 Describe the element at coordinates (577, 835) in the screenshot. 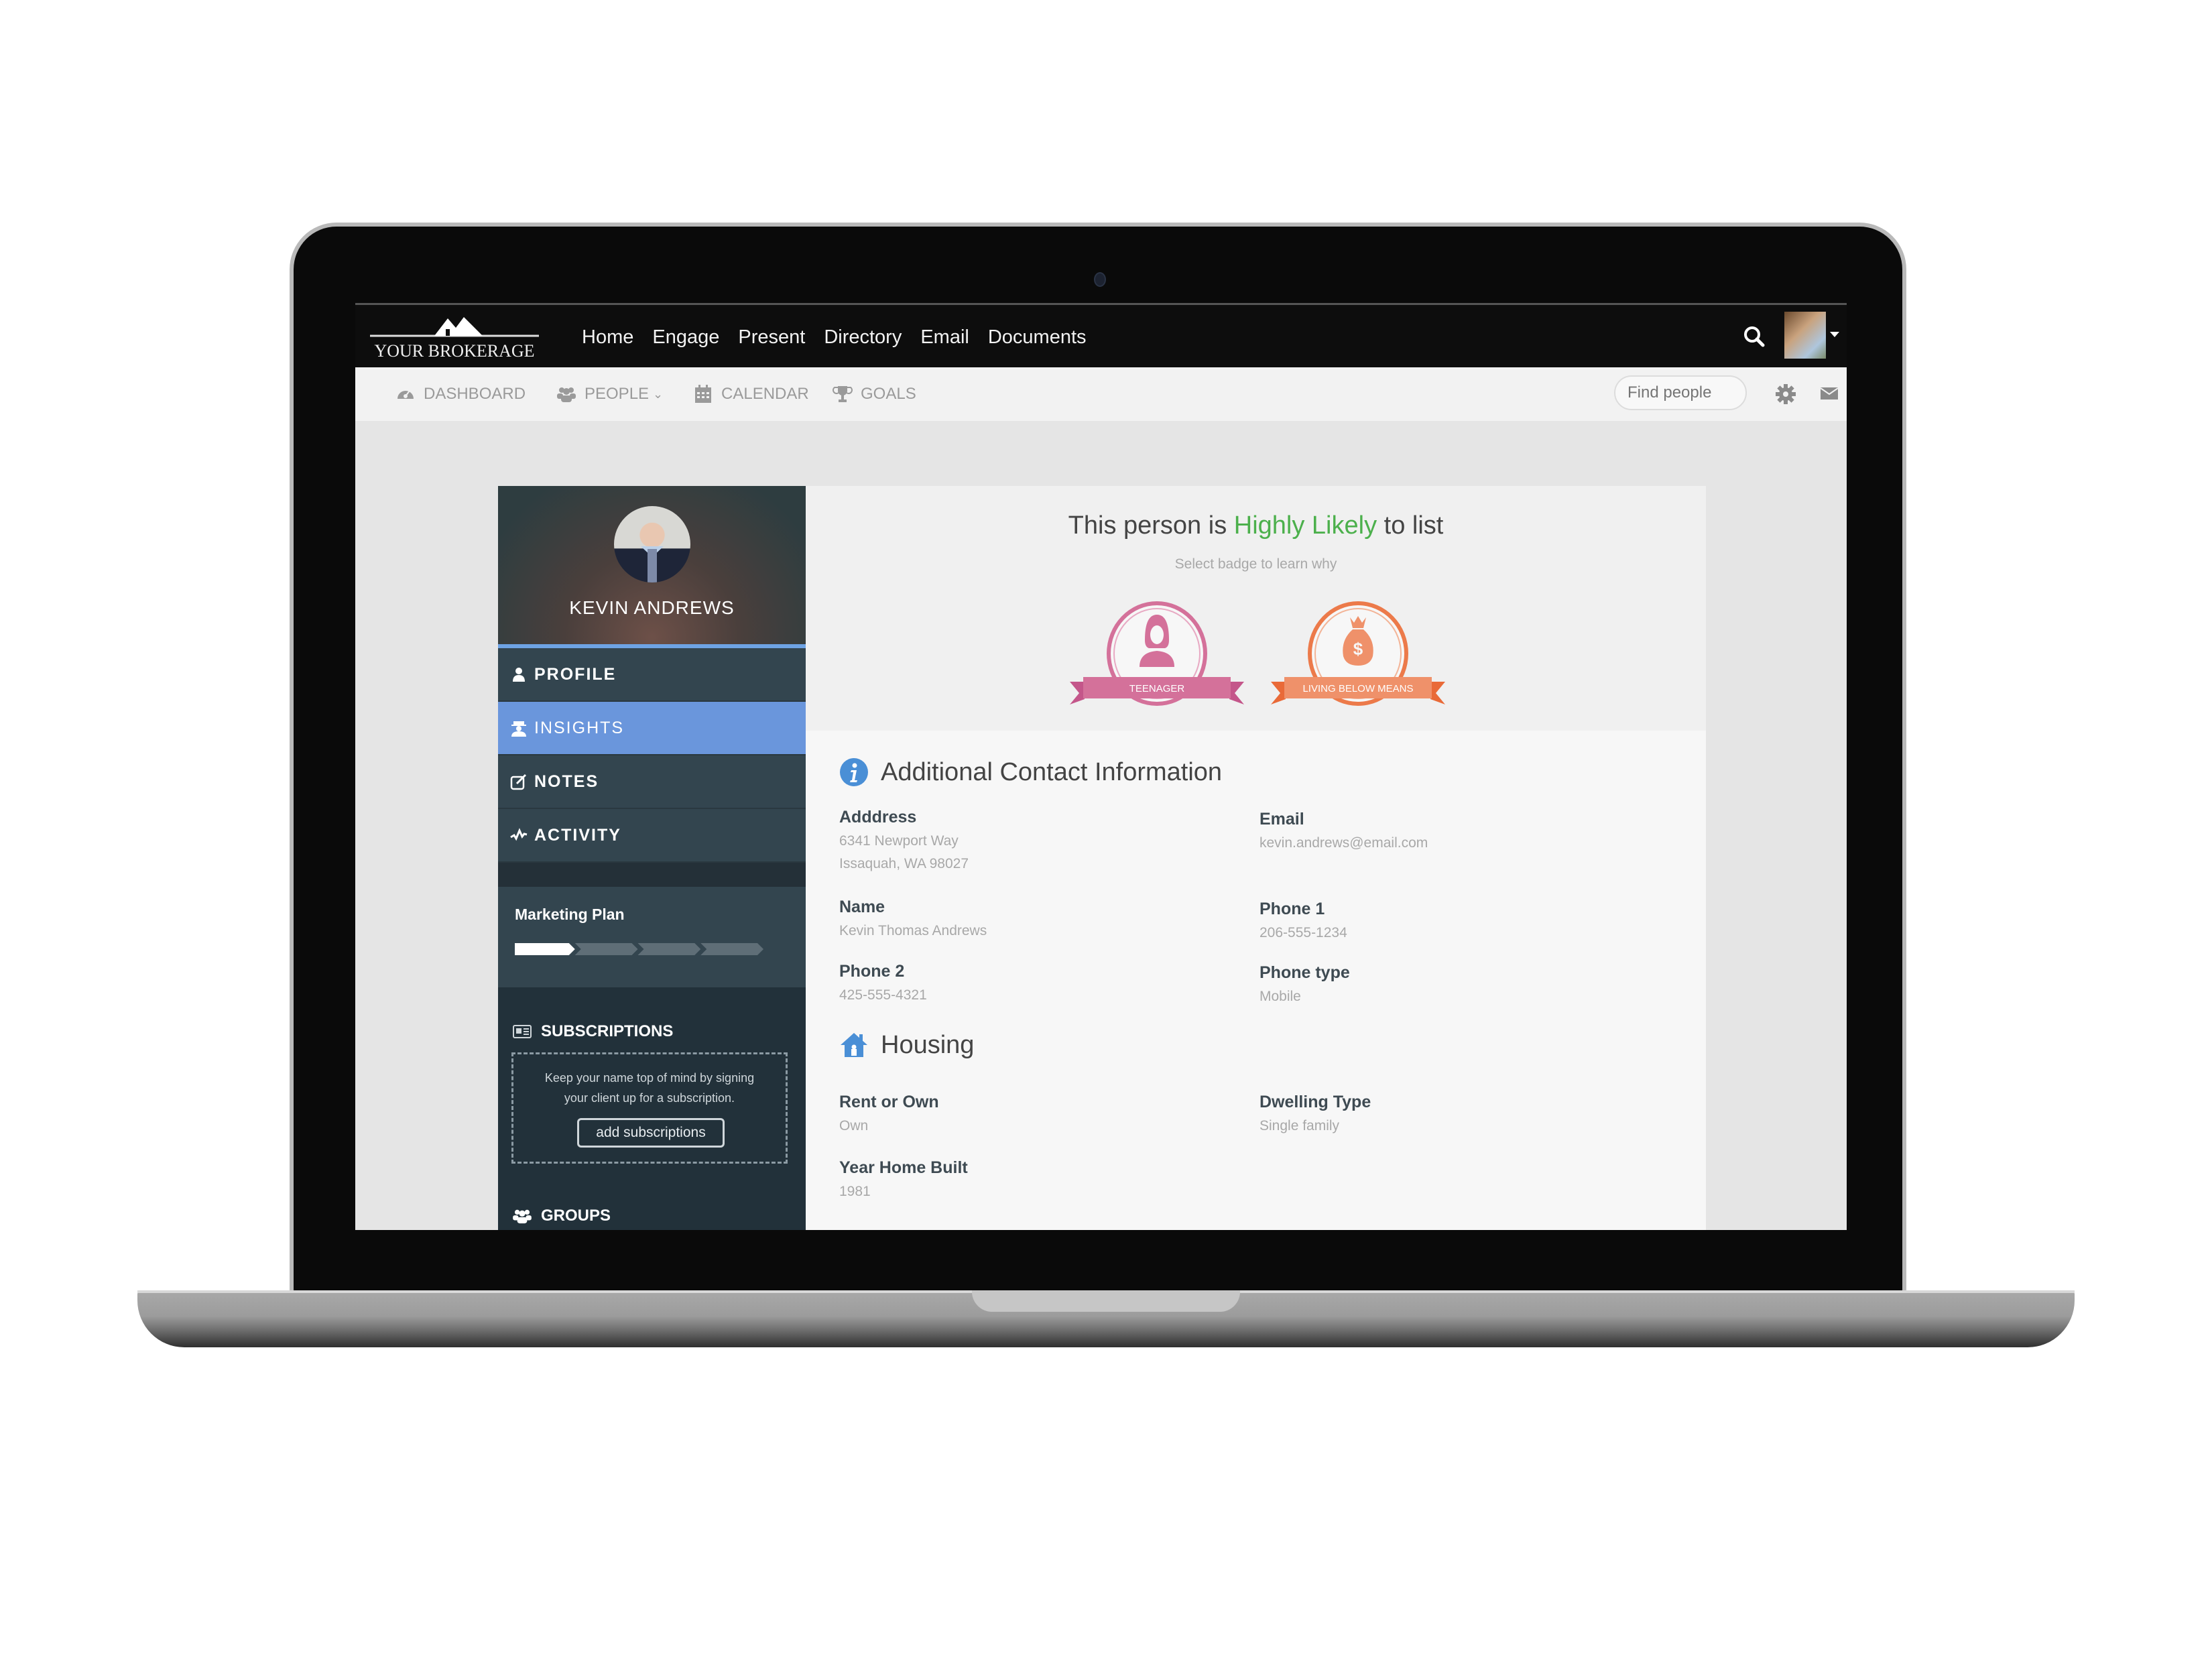

I see `sidebar-item-label: ACTIVITY` at that location.